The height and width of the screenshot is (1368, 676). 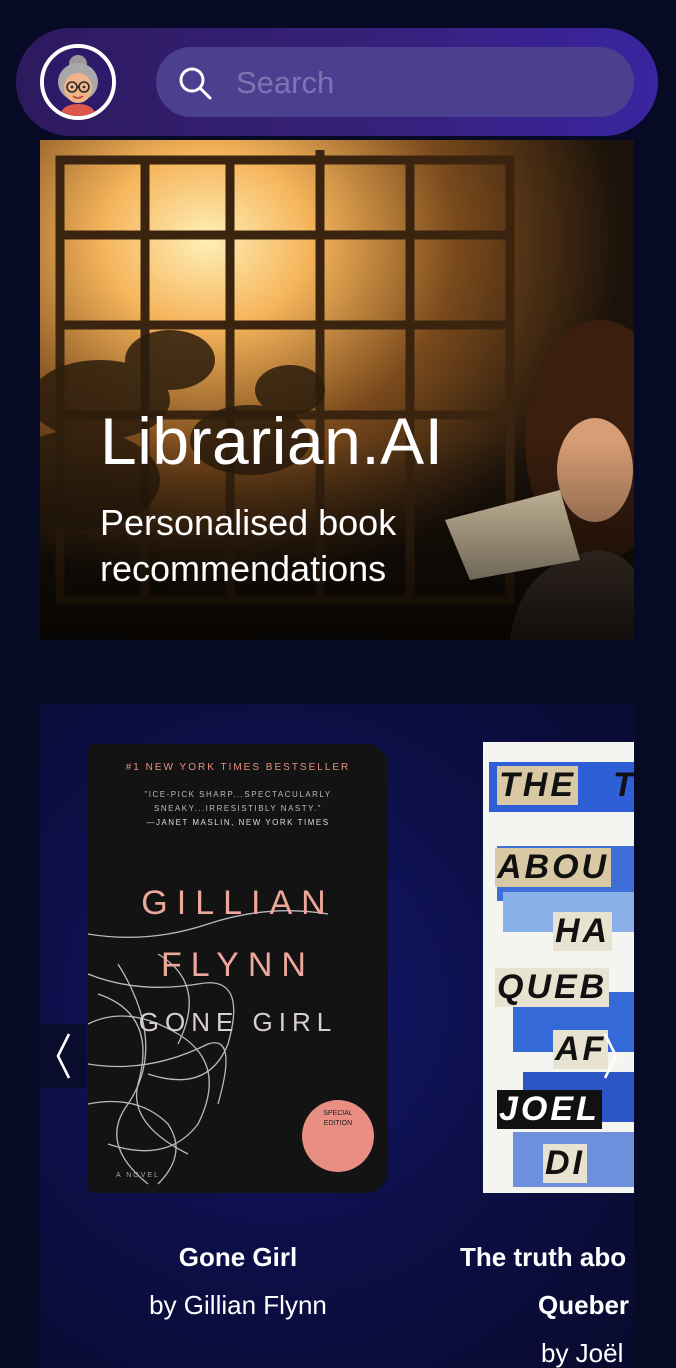 I want to click on book-title: Gone Girl, so click(x=238, y=1257).